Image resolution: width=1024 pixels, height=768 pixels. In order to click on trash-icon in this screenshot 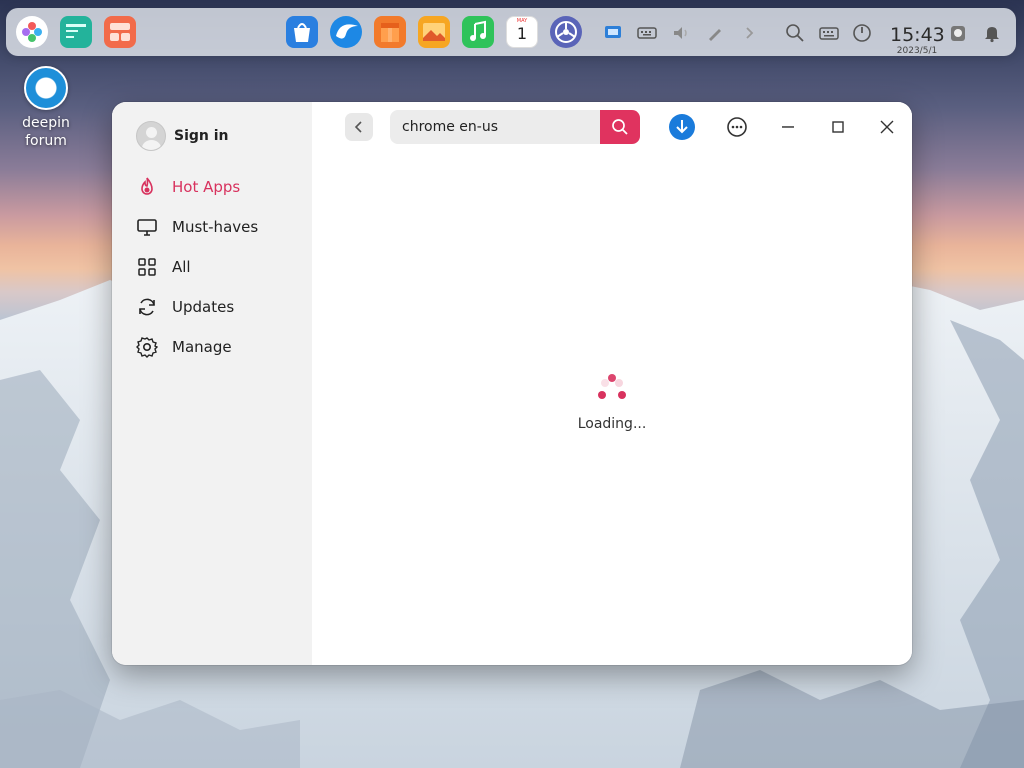, I will do `click(958, 33)`.